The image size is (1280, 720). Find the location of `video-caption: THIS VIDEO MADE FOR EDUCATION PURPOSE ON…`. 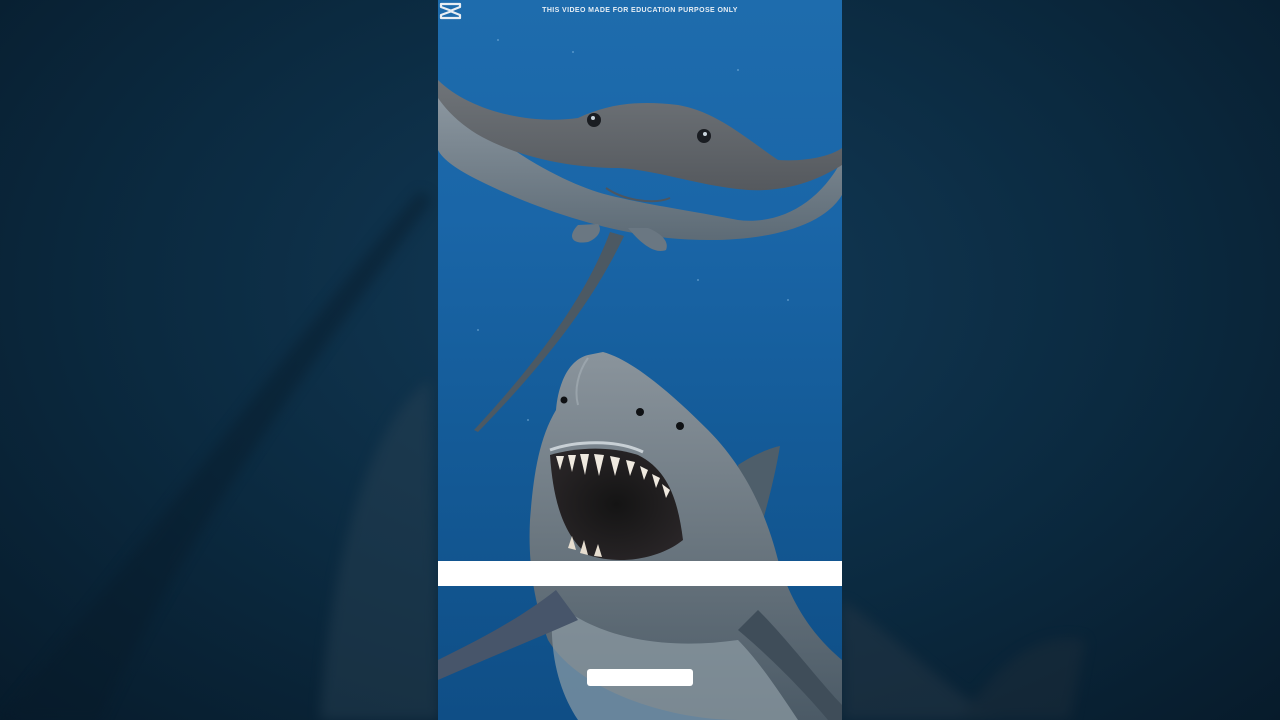

video-caption: THIS VIDEO MADE FOR EDUCATION PURPOSE ON… is located at coordinates (640, 10).